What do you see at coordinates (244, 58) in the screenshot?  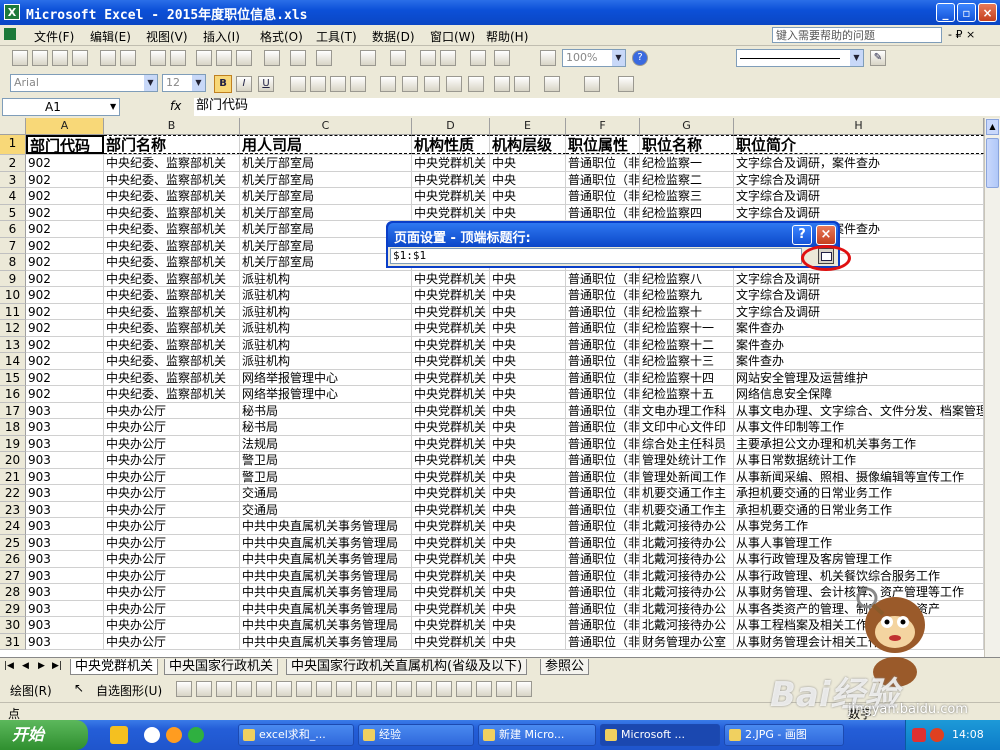 I see `paste-icon` at bounding box center [244, 58].